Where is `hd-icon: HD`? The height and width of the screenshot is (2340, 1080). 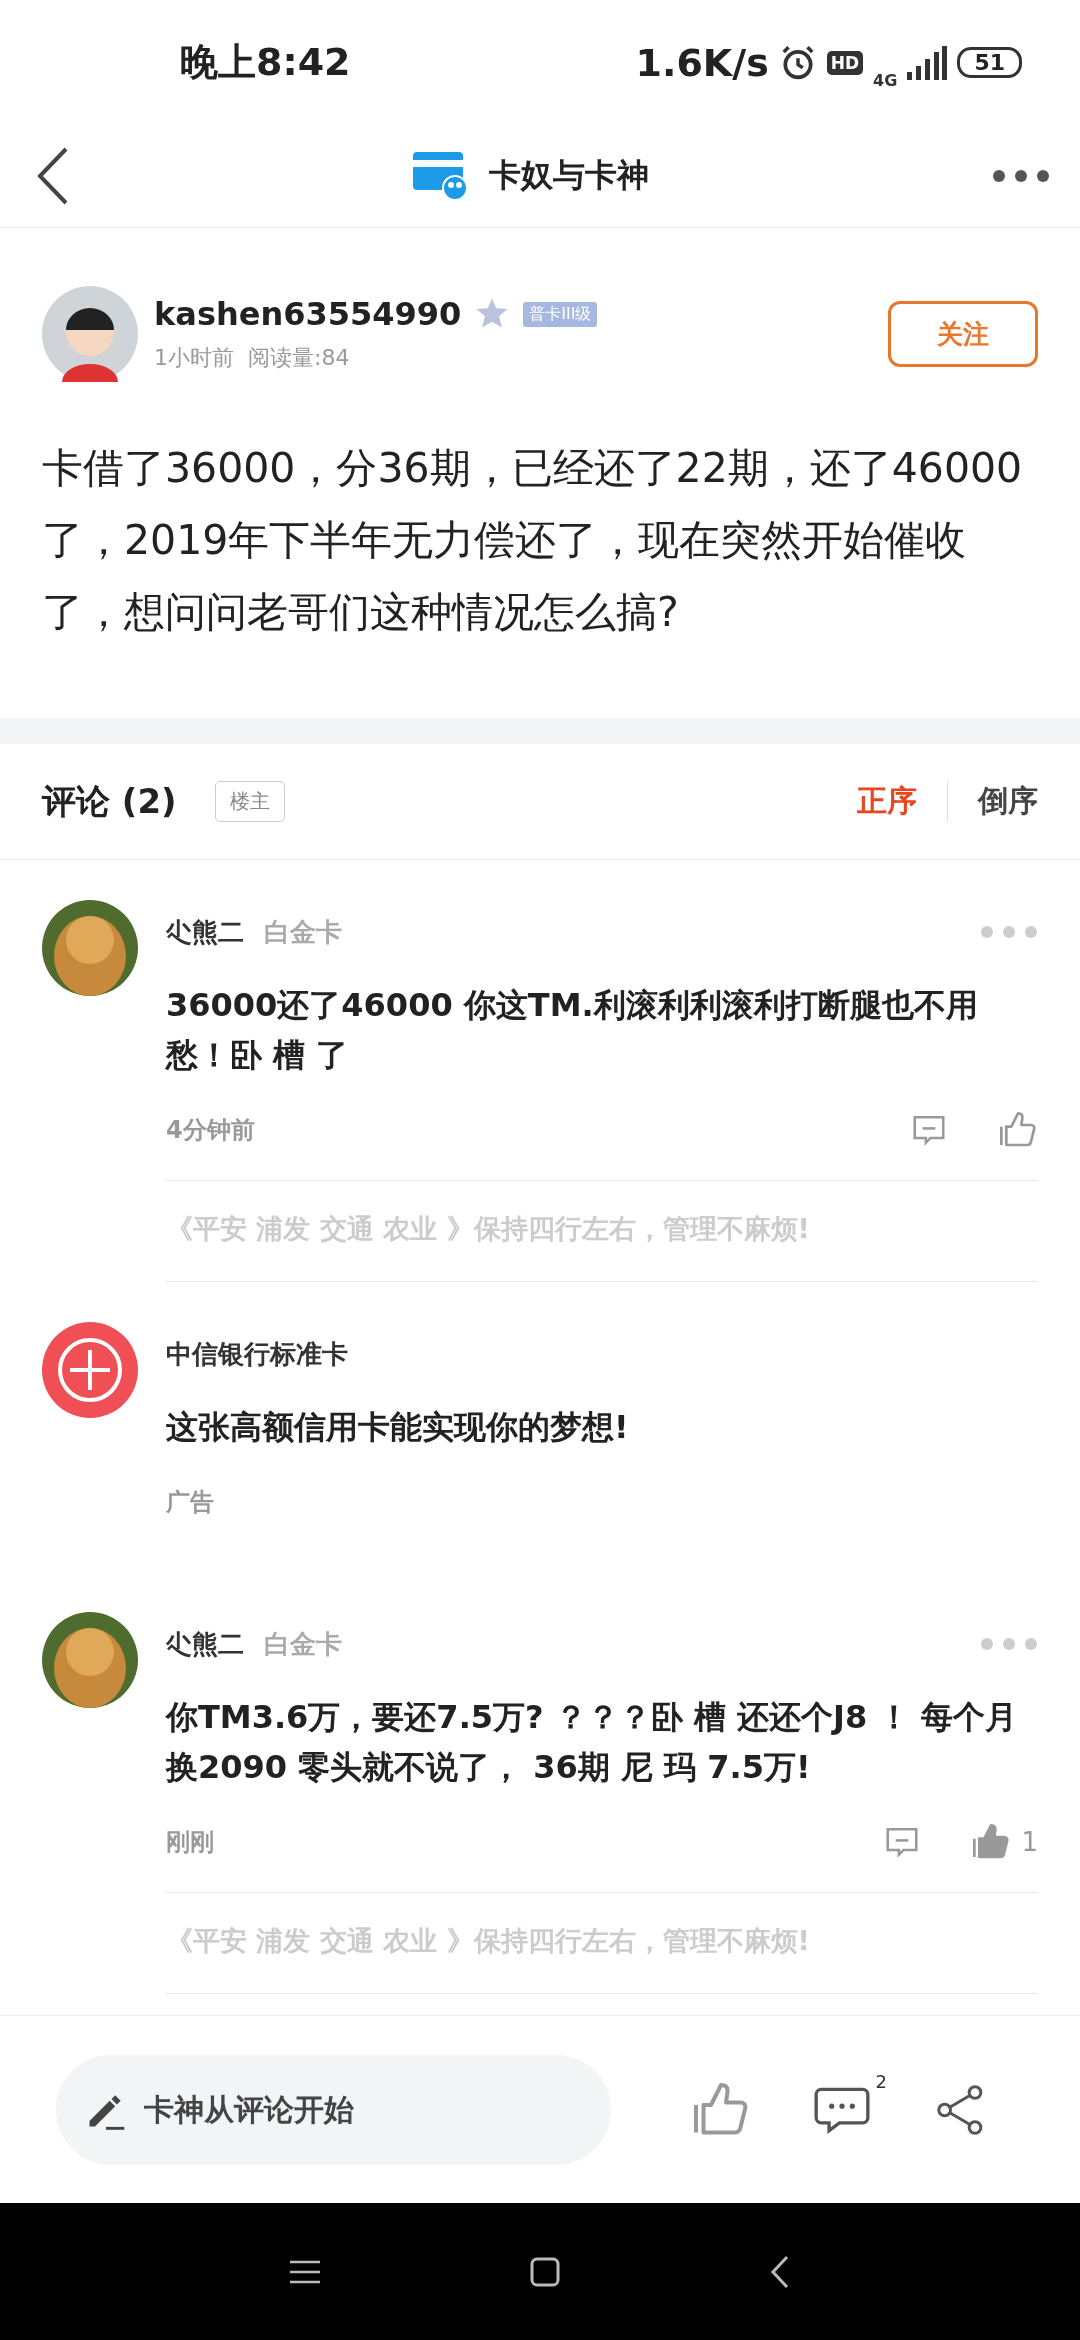
hd-icon: HD is located at coordinates (845, 62).